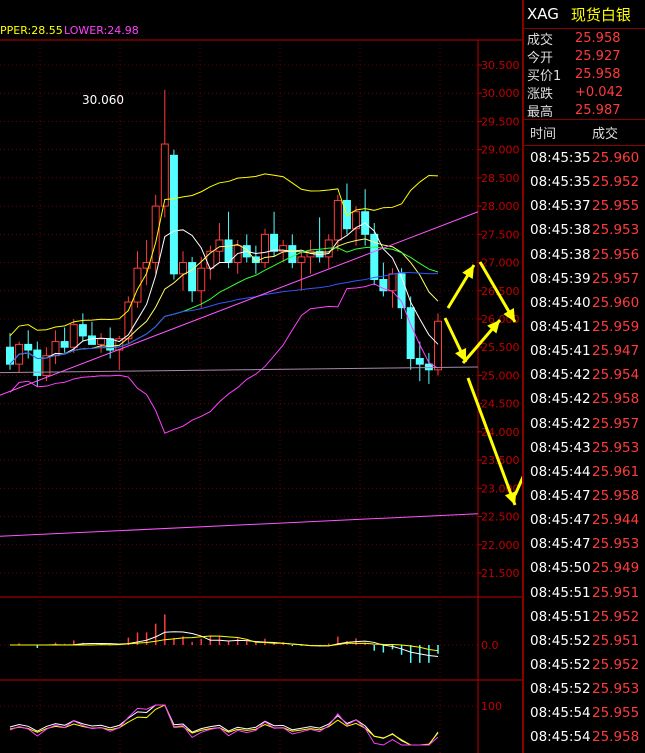 This screenshot has height=753, width=645. I want to click on tick-price: 25.952, so click(616, 182).